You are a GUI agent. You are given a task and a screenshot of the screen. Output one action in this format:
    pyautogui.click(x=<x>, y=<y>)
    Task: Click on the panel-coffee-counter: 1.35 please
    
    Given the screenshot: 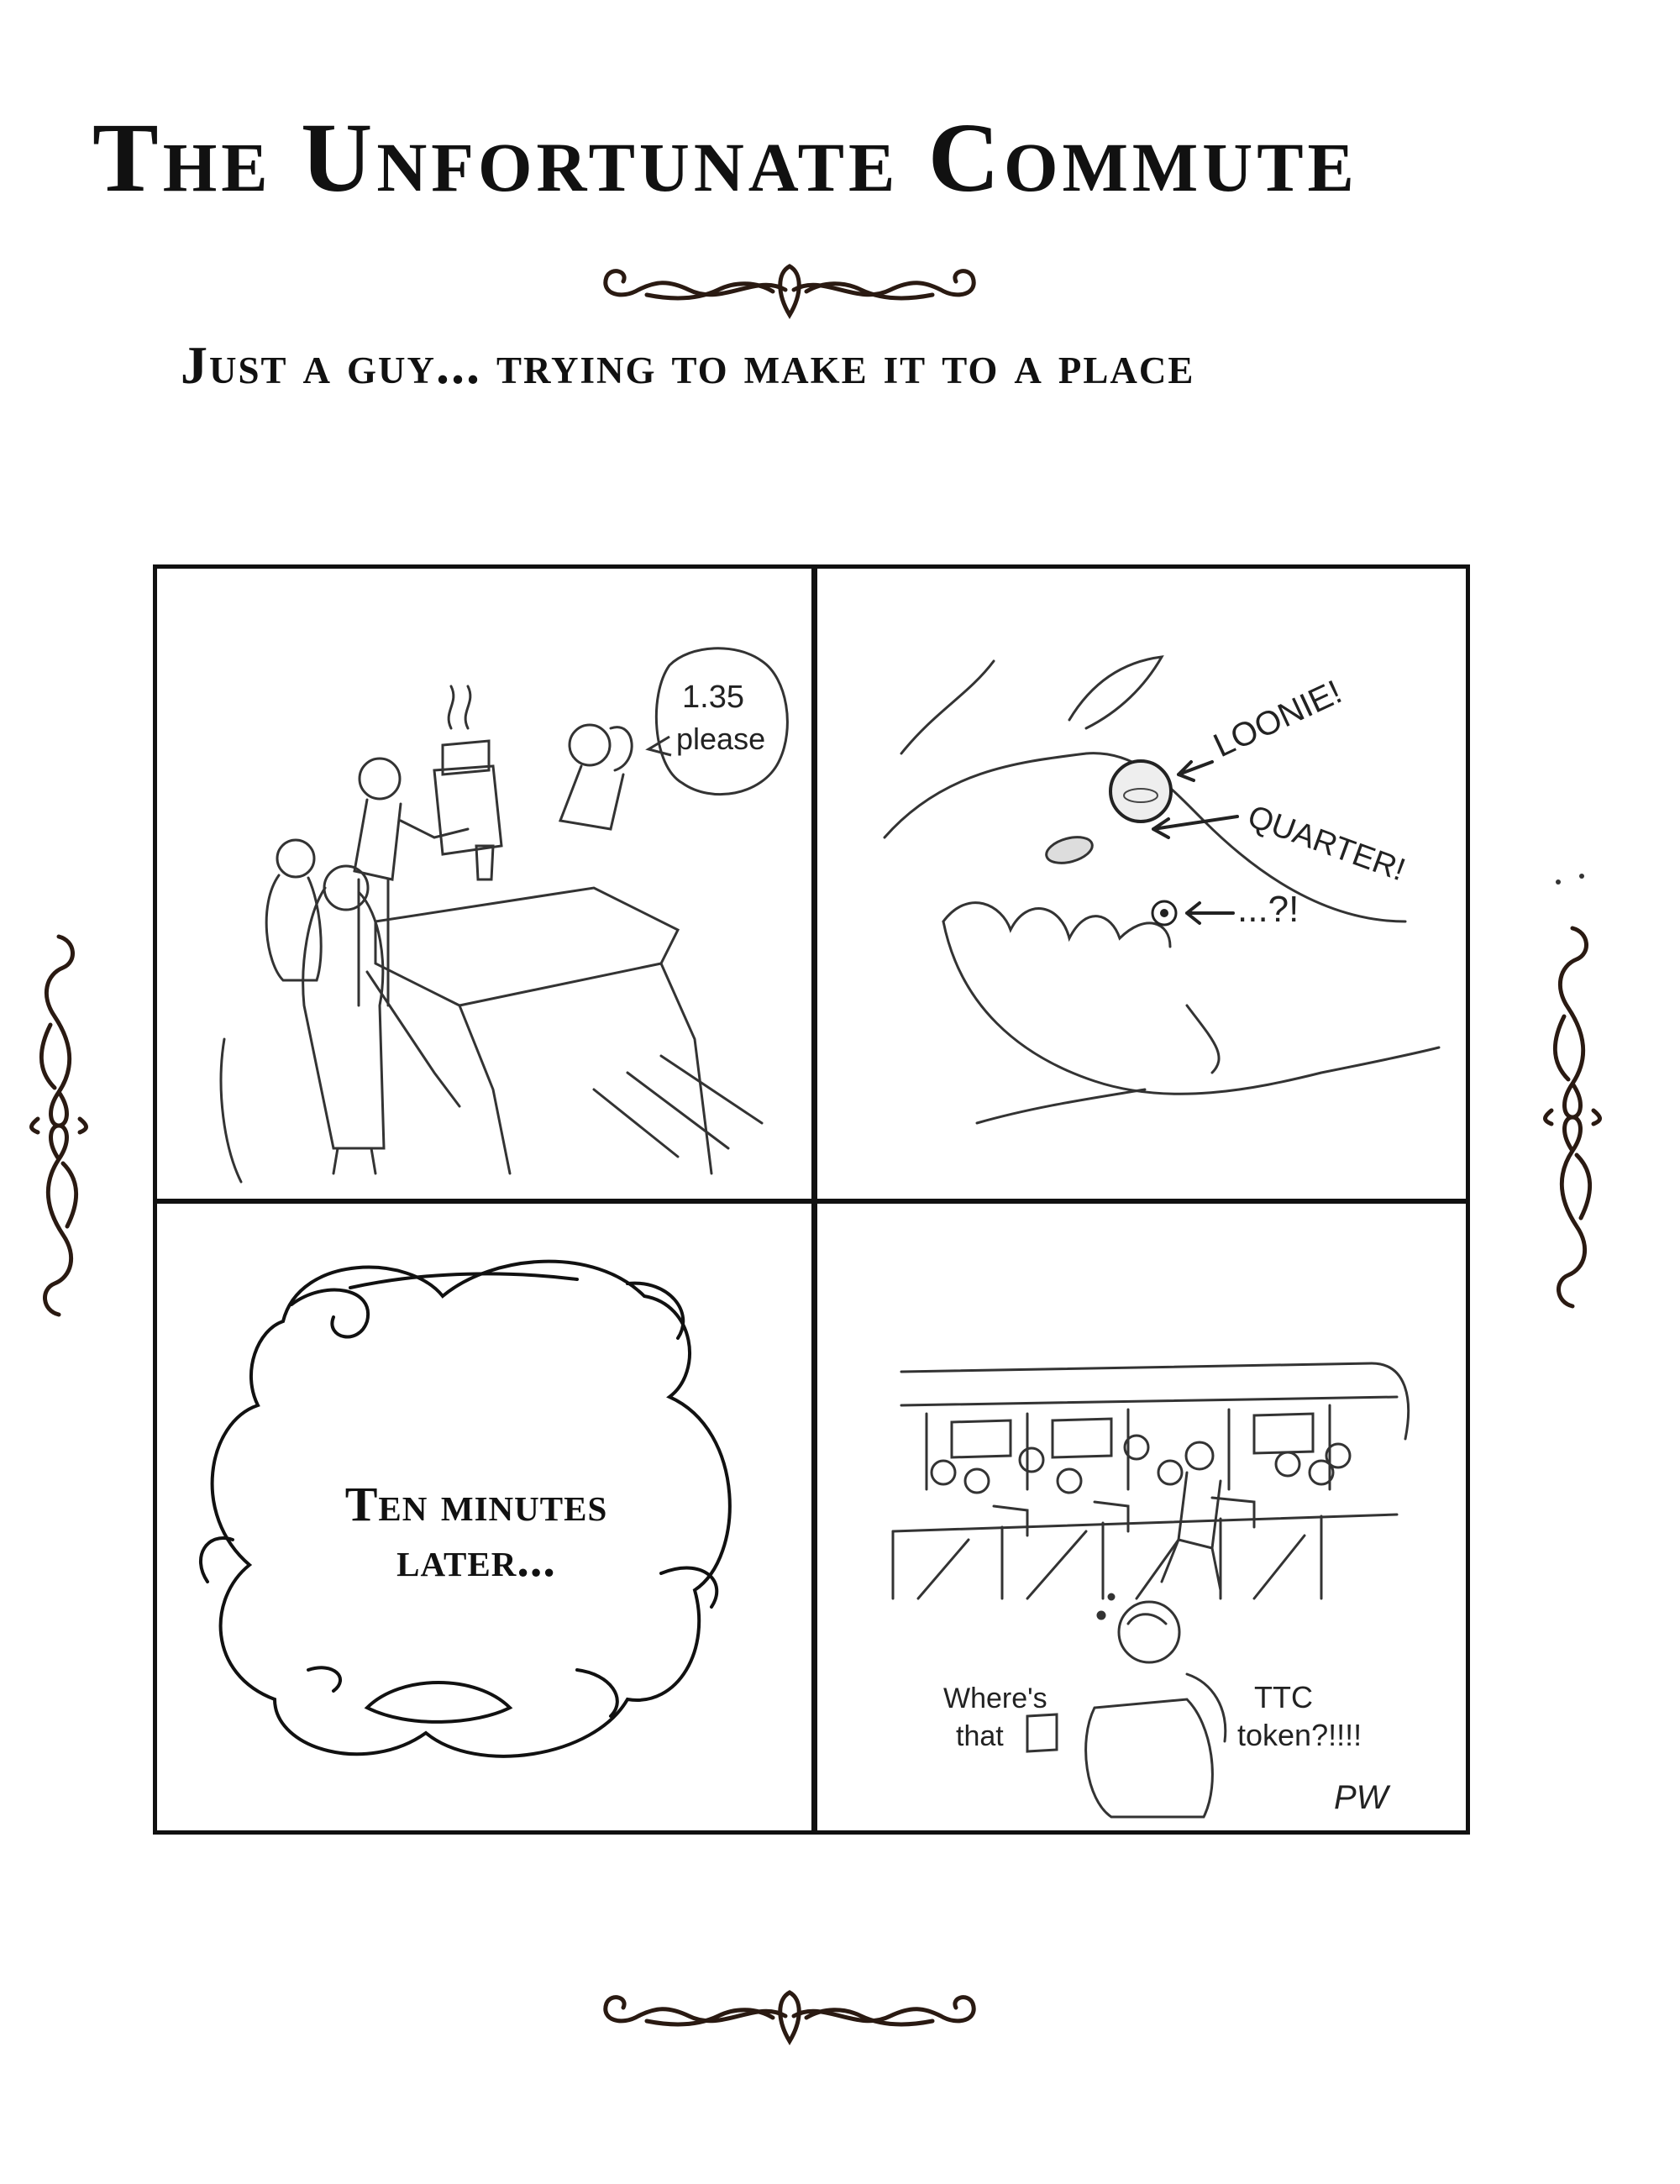 What is the action you would take?
    pyautogui.click(x=484, y=884)
    